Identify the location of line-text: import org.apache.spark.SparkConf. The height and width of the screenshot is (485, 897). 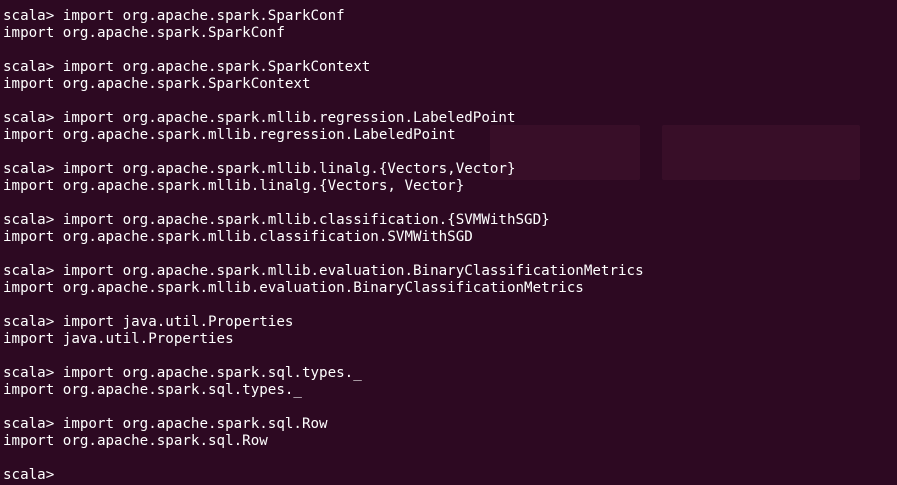
(144, 33).